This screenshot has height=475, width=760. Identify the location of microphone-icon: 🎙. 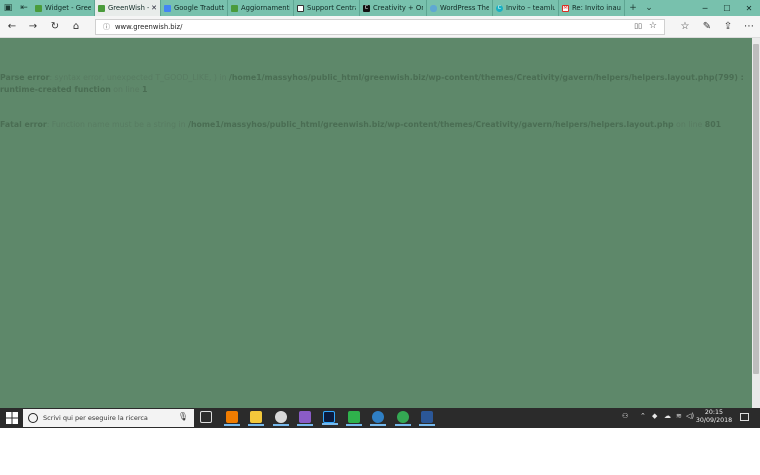
(183, 416).